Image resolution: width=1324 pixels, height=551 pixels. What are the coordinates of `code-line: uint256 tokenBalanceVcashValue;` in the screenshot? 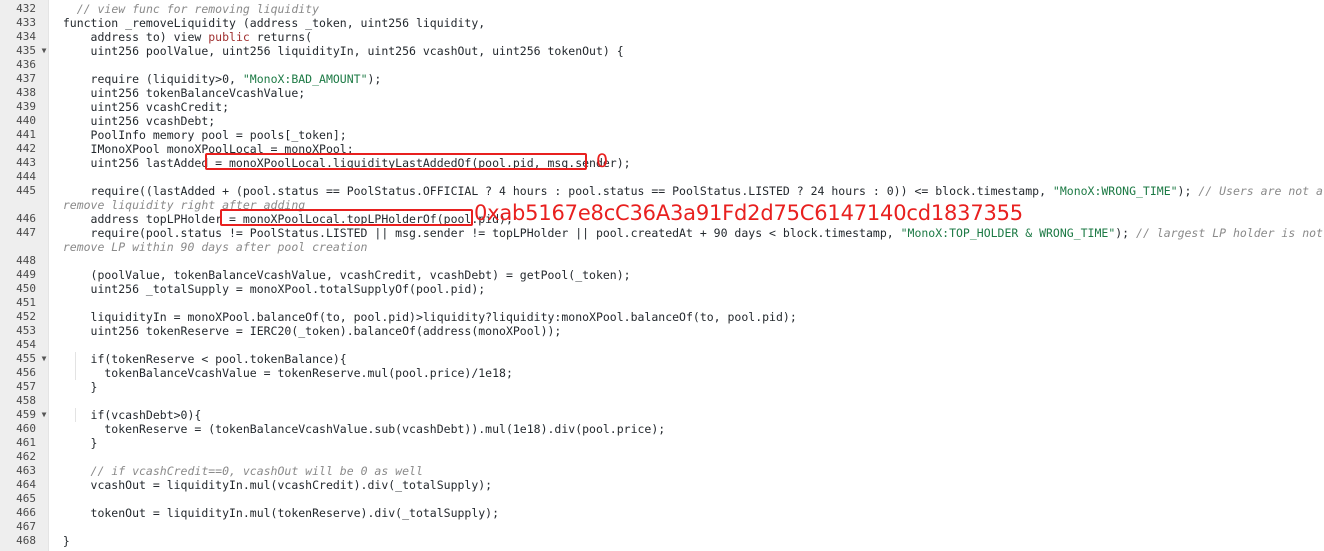 It's located at (177, 93).